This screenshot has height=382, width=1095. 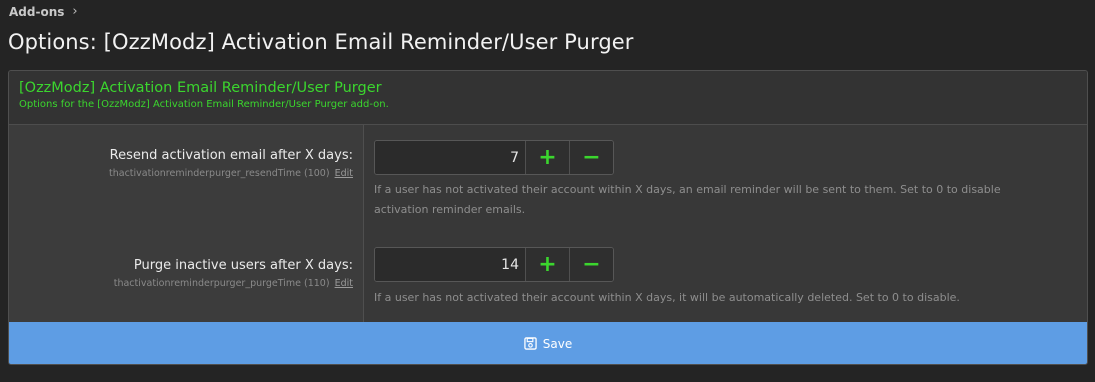 I want to click on breadcrumb: Add-ons ›, so click(x=43, y=11).